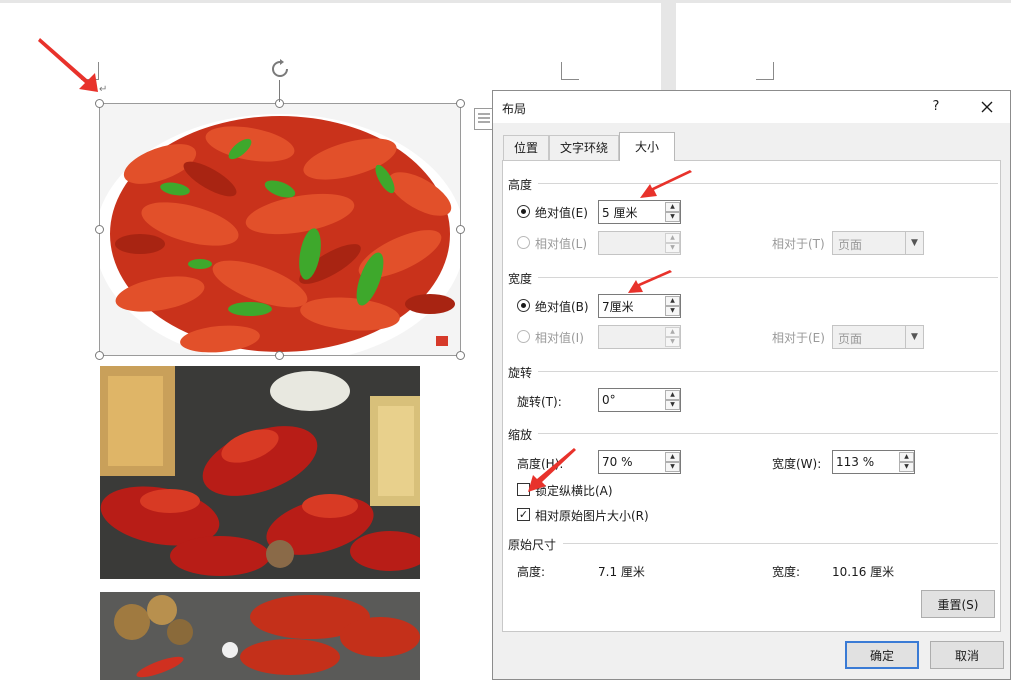 This screenshot has width=1011, height=680. What do you see at coordinates (798, 244) in the screenshot?
I see `height-relative-to-label: 相对于(T)` at bounding box center [798, 244].